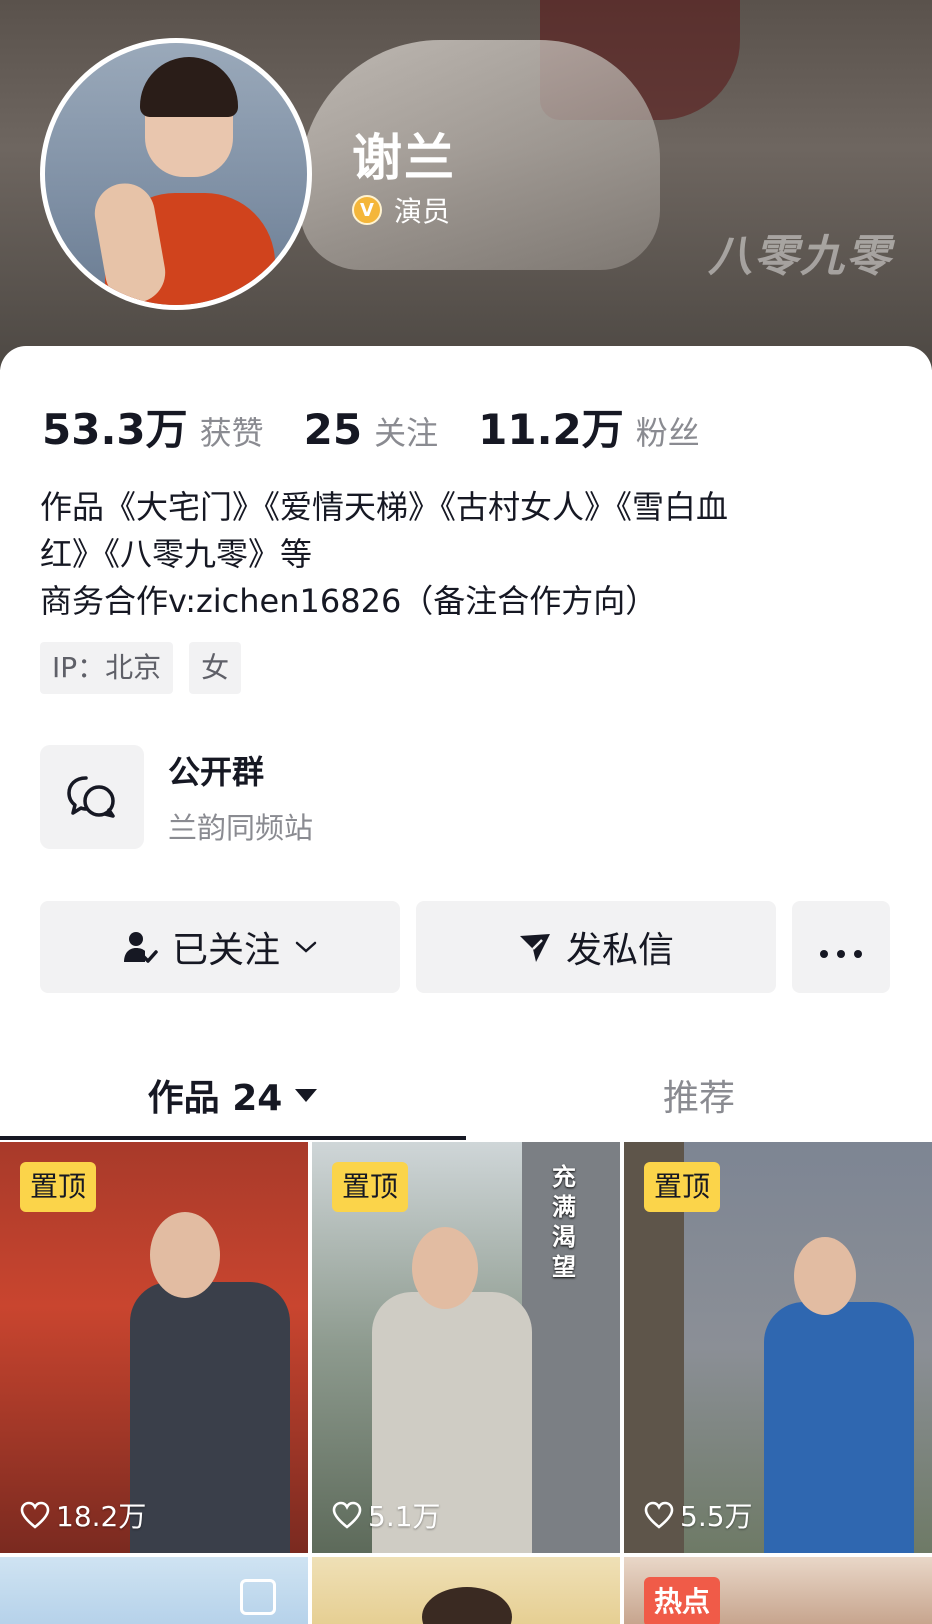  I want to click on video-likes: 5.5万, so click(698, 1515).